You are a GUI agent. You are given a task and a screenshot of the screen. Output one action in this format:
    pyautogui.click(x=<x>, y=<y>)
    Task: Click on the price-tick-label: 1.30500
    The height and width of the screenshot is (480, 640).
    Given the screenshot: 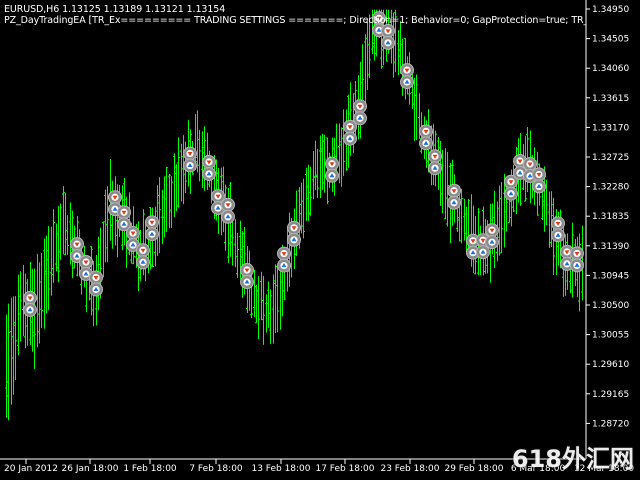 What is the action you would take?
    pyautogui.click(x=610, y=306)
    